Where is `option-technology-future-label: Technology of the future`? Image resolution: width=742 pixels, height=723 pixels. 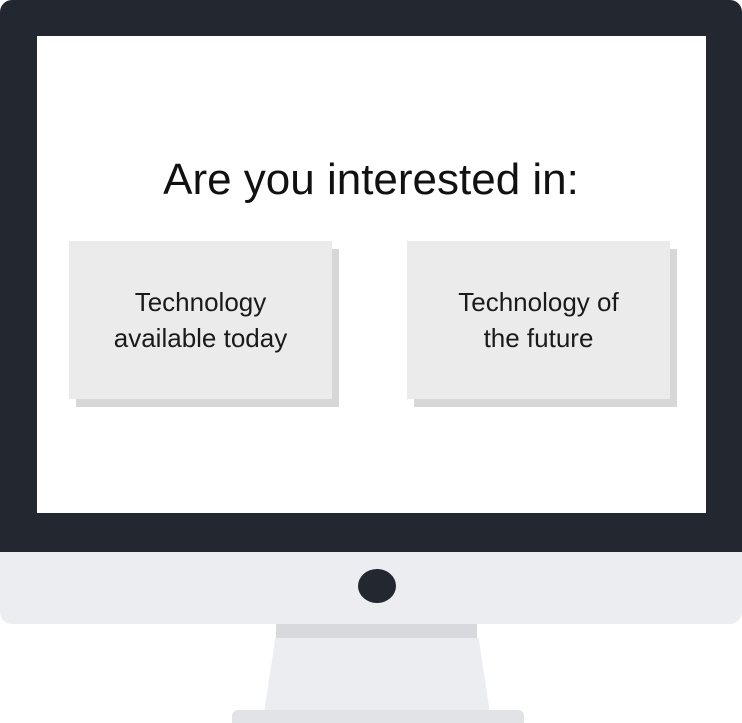
option-technology-future-label: Technology of the future is located at coordinates (538, 320).